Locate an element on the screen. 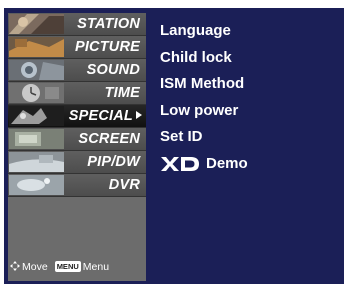  menu-item-dvr: DVR is located at coordinates (77, 185).